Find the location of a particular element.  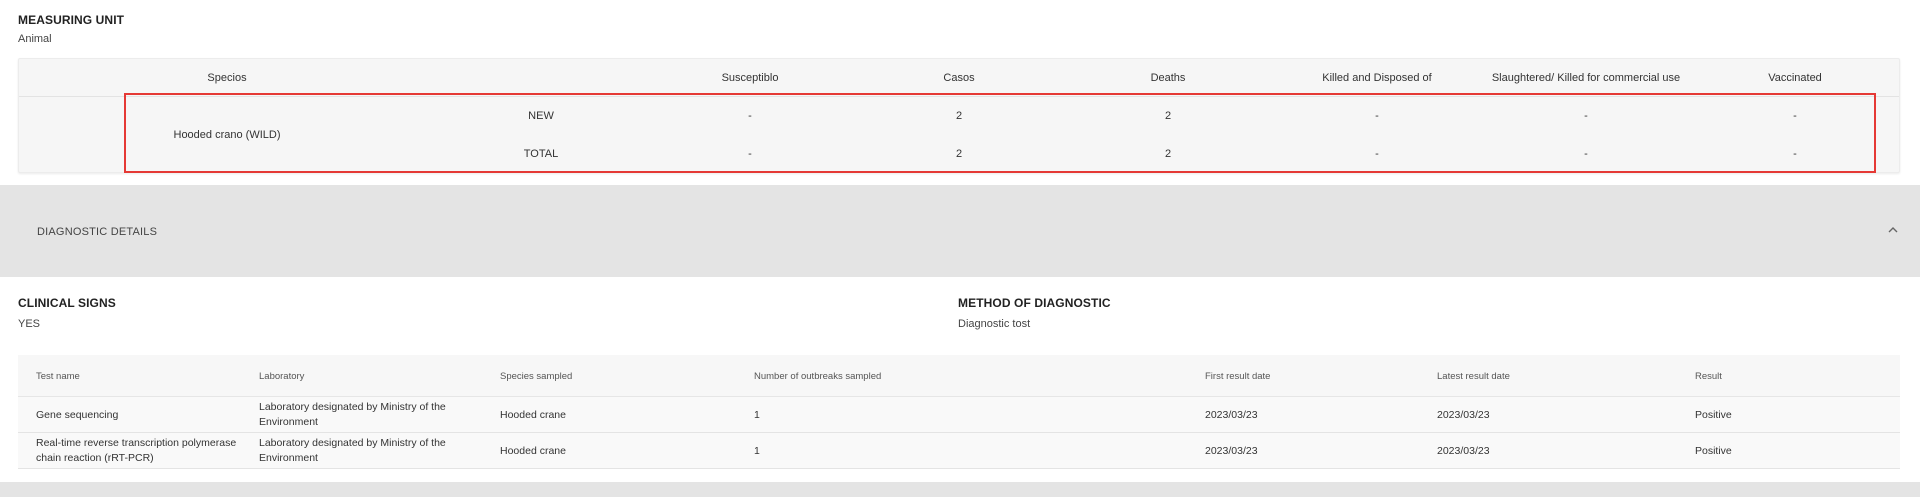

new-deaths: 2 is located at coordinates (1168, 116).